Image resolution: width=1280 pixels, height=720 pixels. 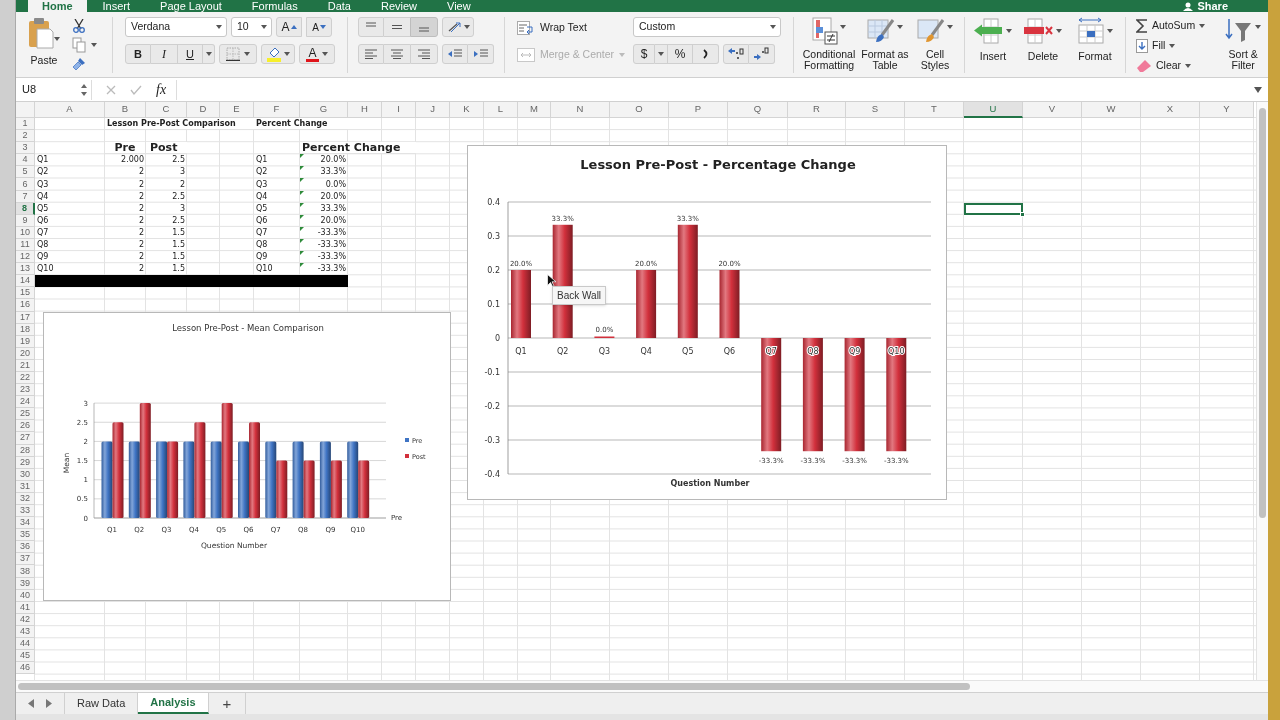 I want to click on row-header: 34, so click(x=25, y=523).